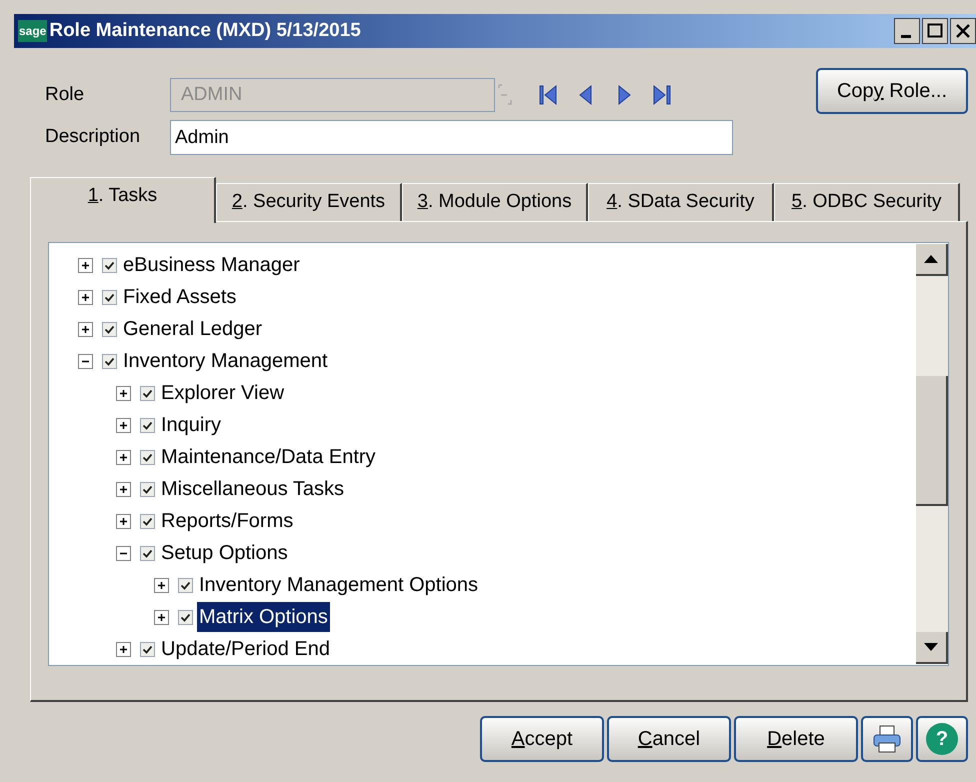 Image resolution: width=976 pixels, height=782 pixels. I want to click on printer-icon, so click(887, 739).